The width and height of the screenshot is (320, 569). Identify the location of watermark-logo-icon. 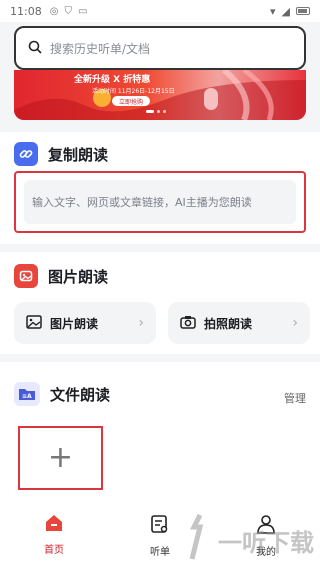
(197, 540).